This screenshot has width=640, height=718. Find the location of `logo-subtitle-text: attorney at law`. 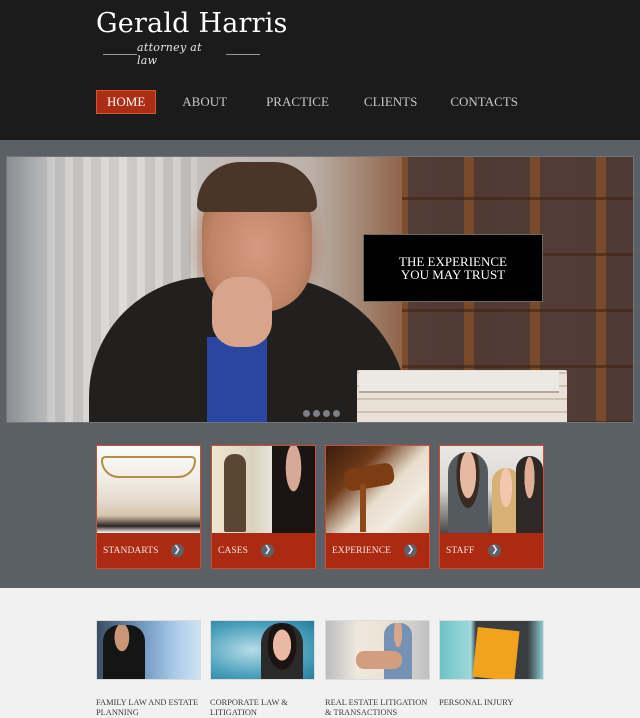

logo-subtitle-text: attorney at law is located at coordinates (169, 54).